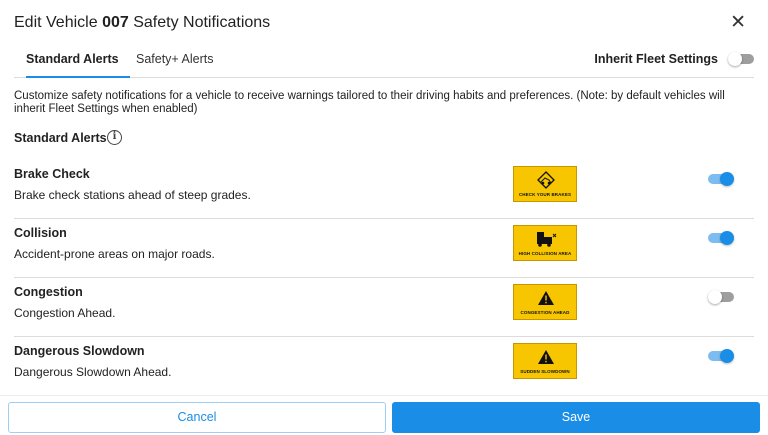  I want to click on alert-name: Collision, so click(40, 233).